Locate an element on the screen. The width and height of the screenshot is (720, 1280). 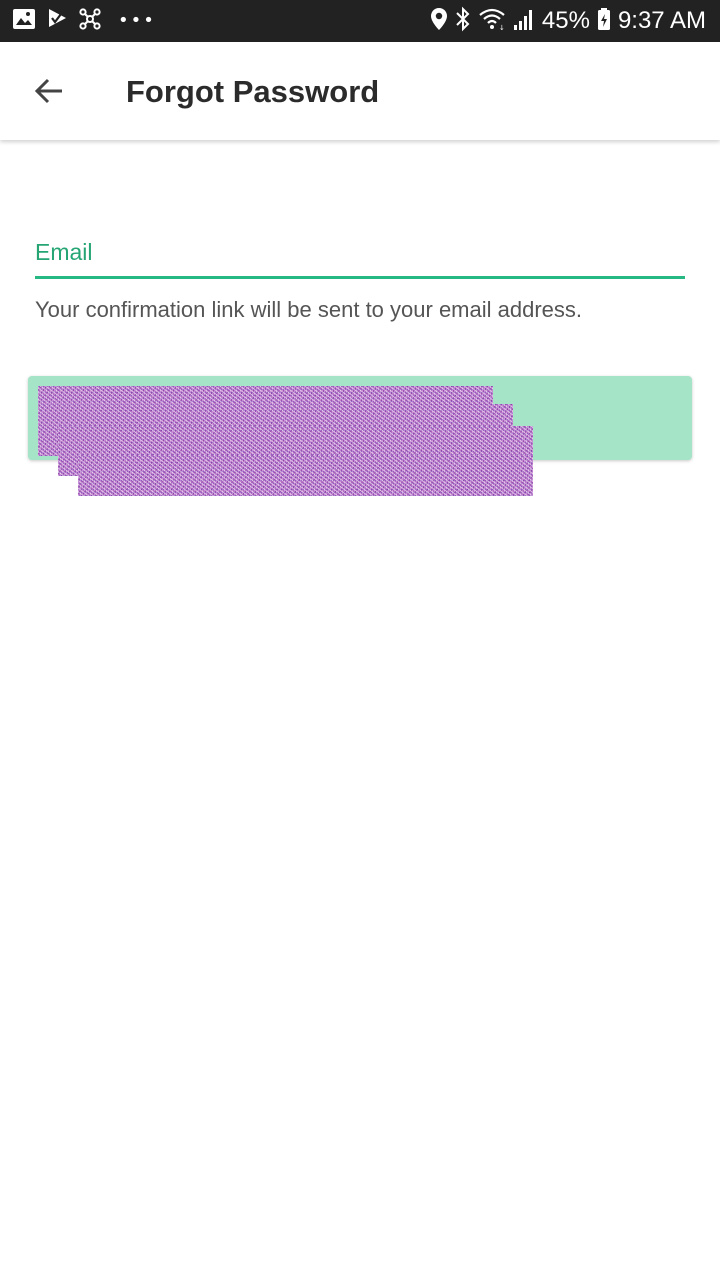
battery-icon is located at coordinates (604, 21).